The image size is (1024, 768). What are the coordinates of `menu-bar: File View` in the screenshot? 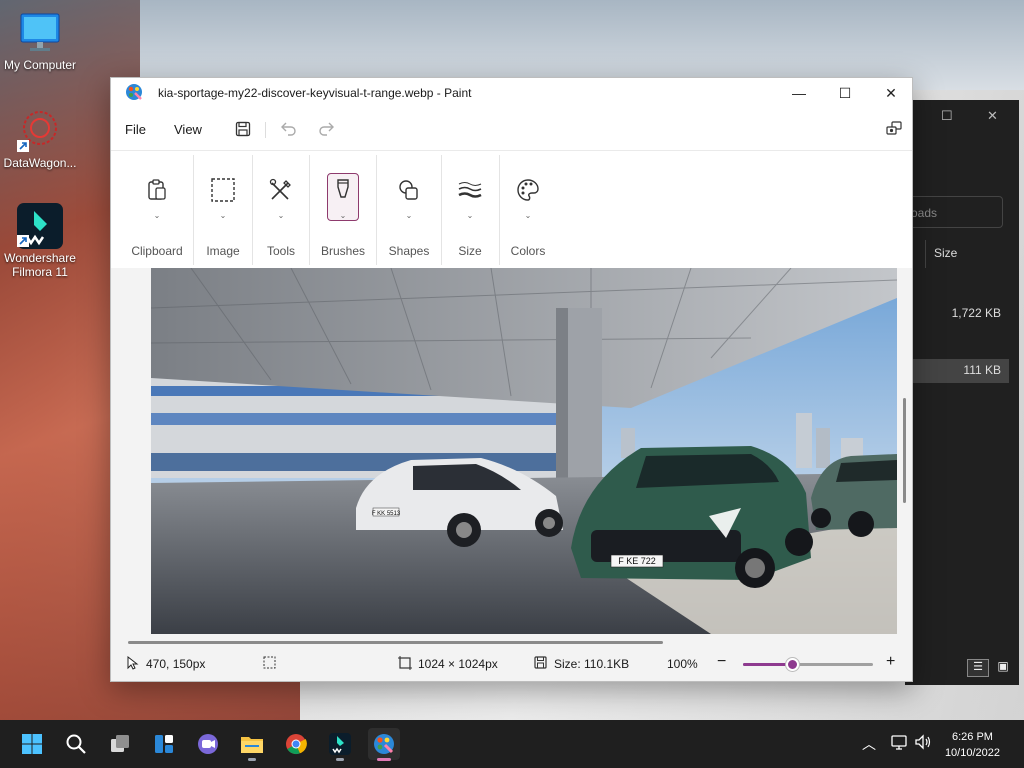 It's located at (511, 129).